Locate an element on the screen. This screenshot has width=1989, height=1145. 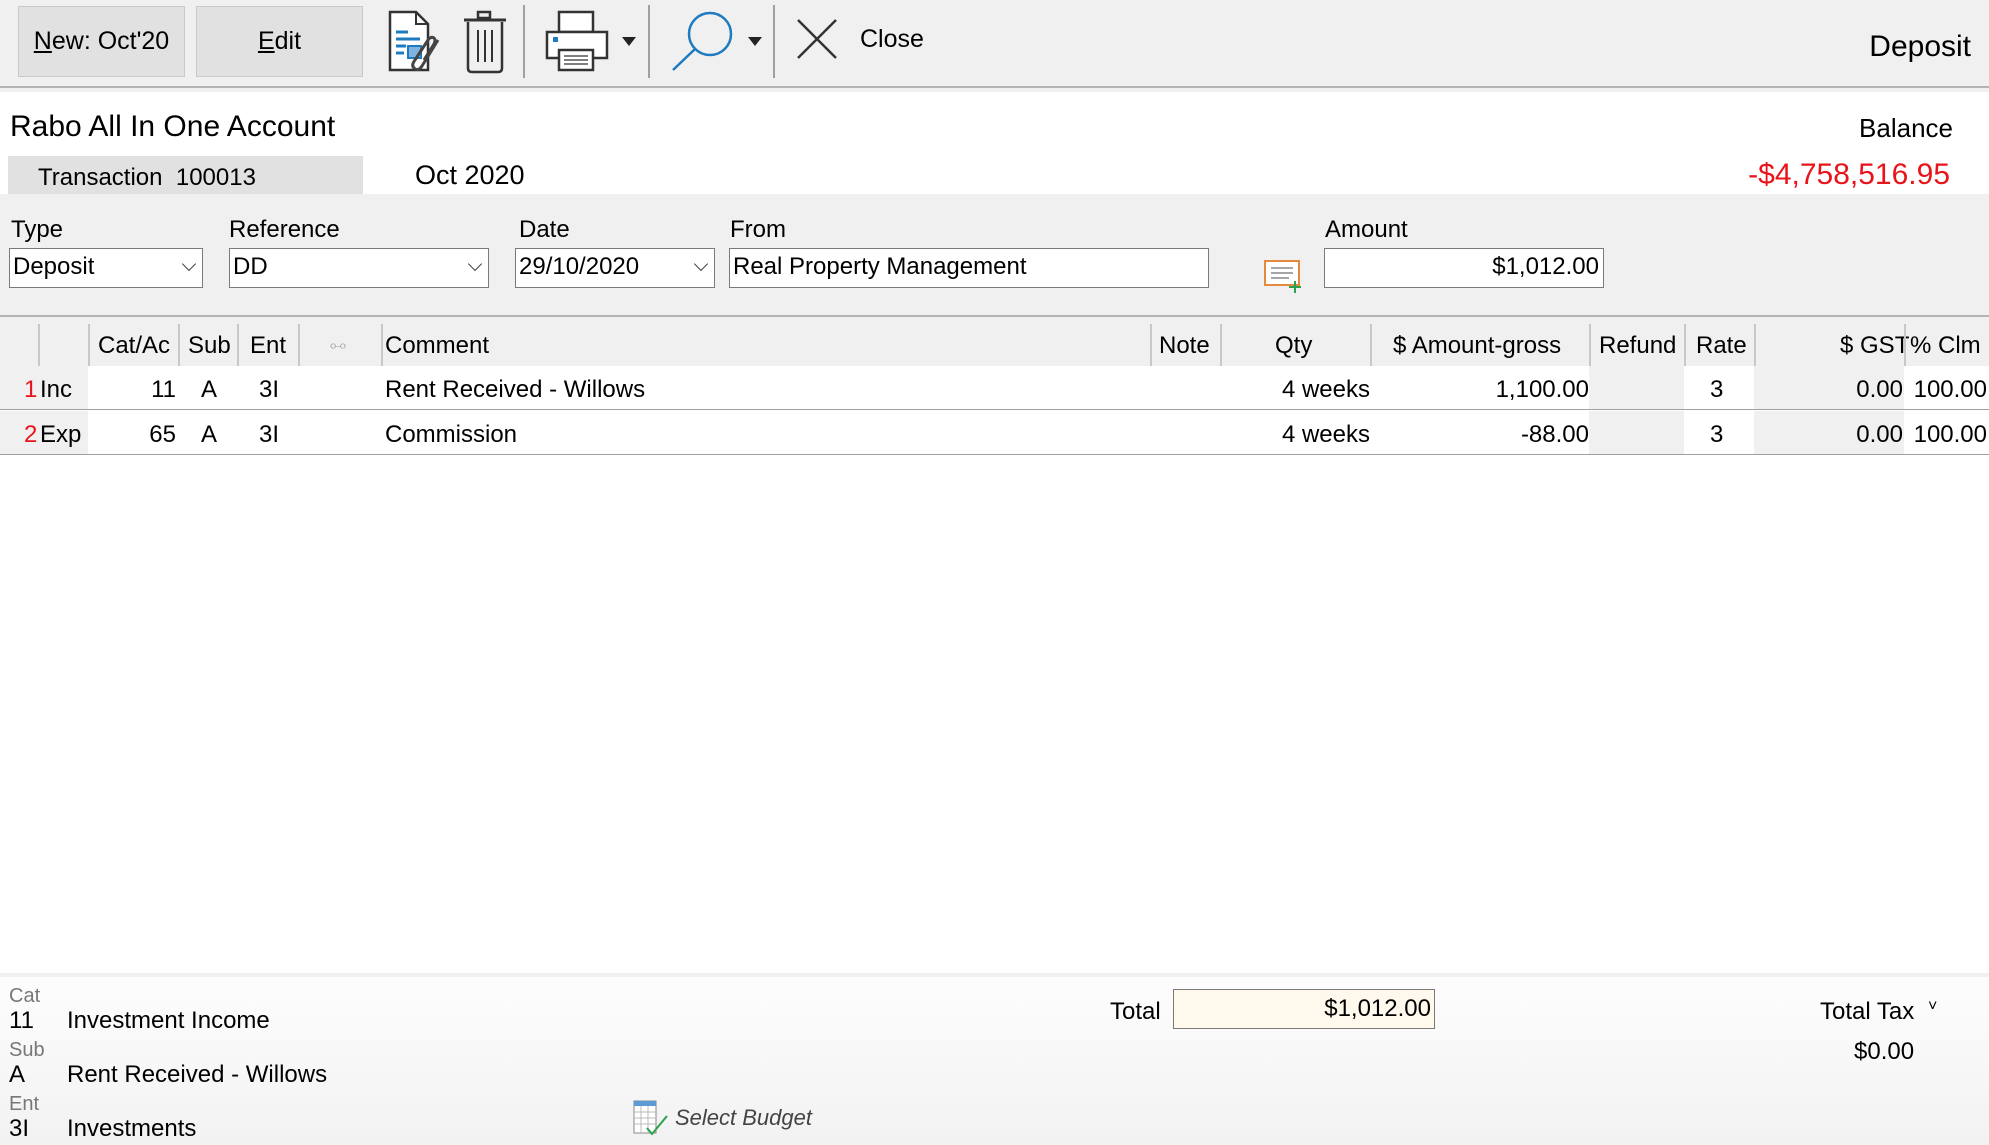
column-header-note: Note is located at coordinates (1184, 344).